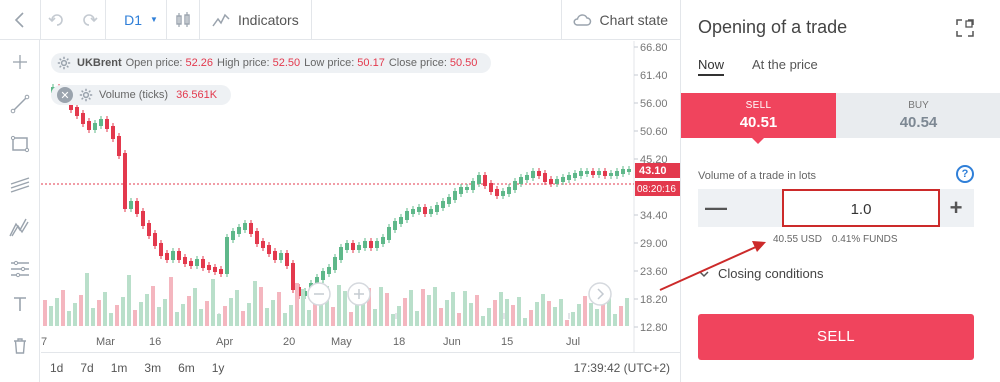 The image size is (1000, 382). Describe the element at coordinates (600, 294) in the screenshot. I see `scroll-right-button` at that location.